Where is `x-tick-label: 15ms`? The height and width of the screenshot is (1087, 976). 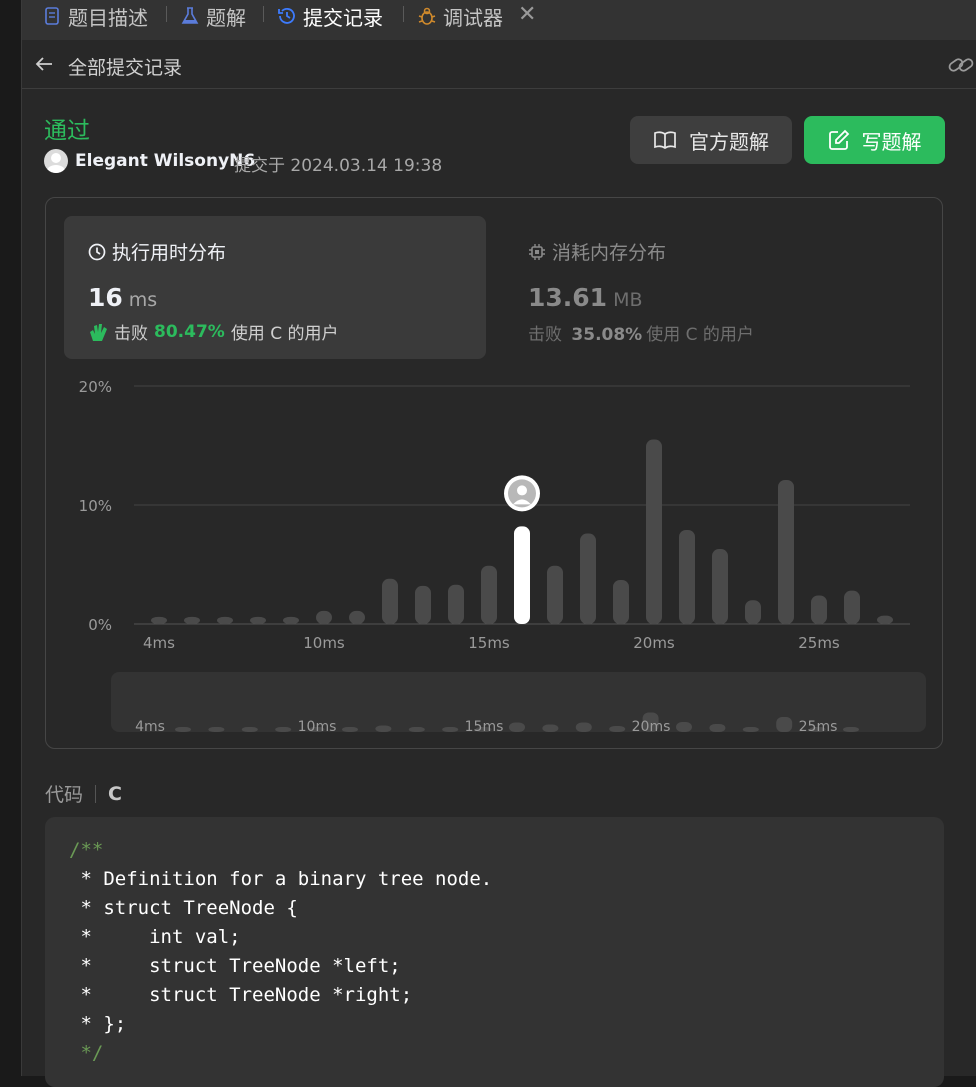
x-tick-label: 15ms is located at coordinates (489, 643).